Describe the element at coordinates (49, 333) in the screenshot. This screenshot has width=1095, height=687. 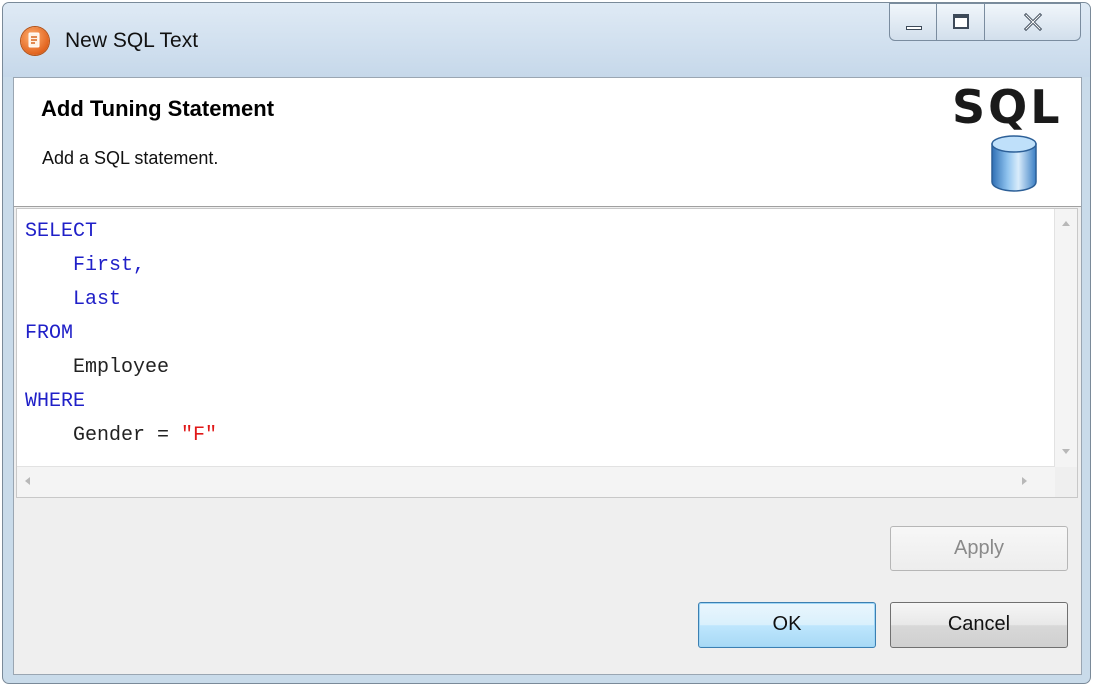
I see `code-token-keyword: FROM` at that location.